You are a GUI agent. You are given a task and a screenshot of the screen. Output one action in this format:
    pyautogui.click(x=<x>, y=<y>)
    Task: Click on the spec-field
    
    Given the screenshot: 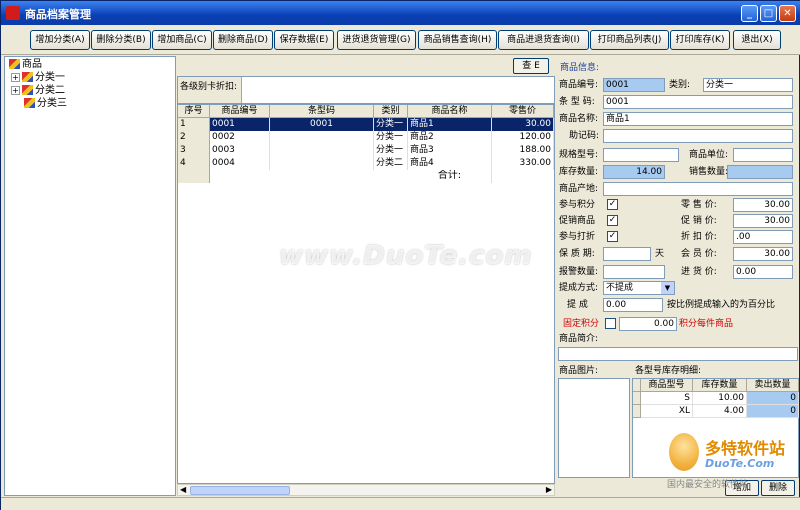 What is the action you would take?
    pyautogui.click(x=641, y=155)
    